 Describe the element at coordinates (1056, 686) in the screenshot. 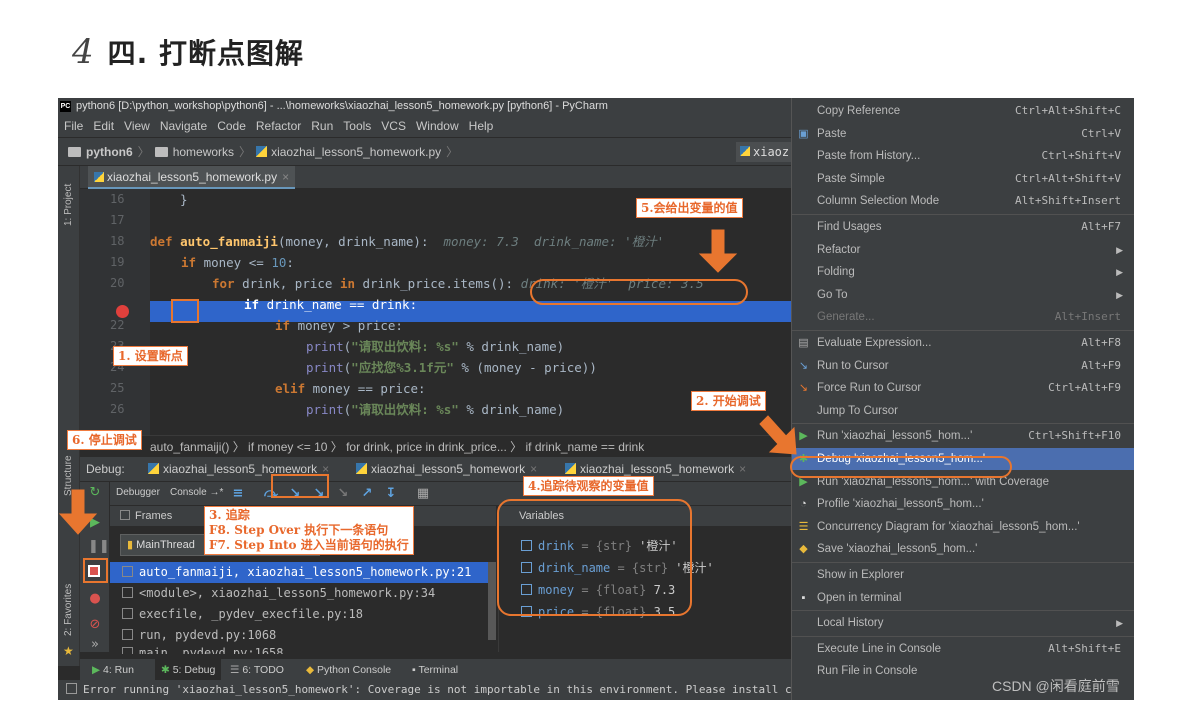

I see `watermark: CSDN @闲看庭前雪` at that location.